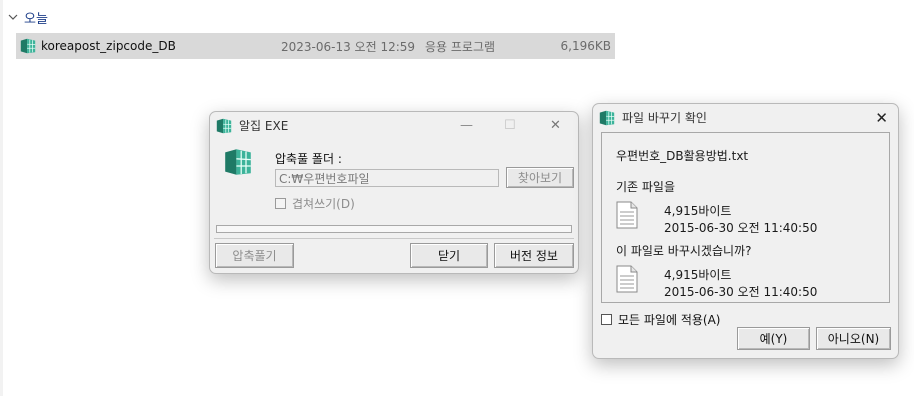 Image resolution: width=914 pixels, height=396 pixels. Describe the element at coordinates (394, 125) in the screenshot. I see `alzip-titlebar: 알집 EXE` at that location.